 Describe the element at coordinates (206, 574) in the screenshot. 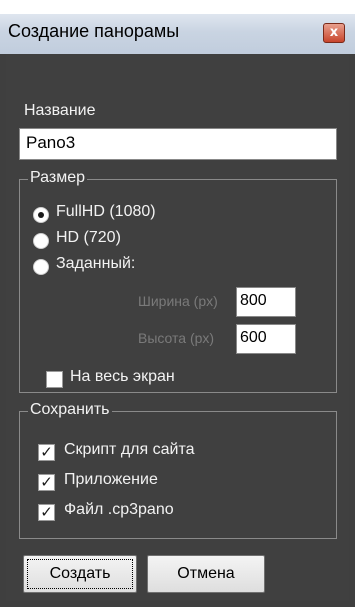

I see `cancel-button: Отмена` at that location.